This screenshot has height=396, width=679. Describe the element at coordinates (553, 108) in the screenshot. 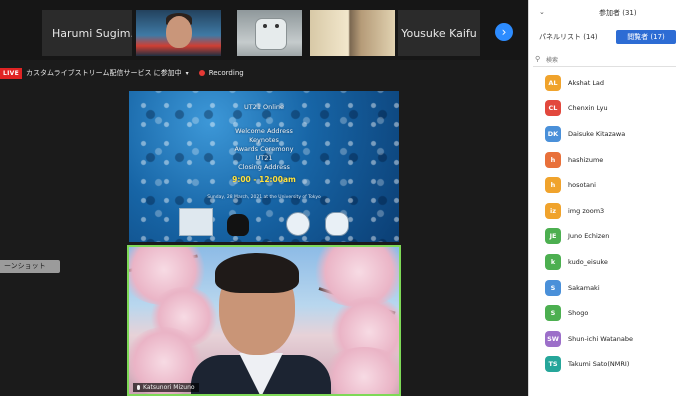

I see `avatar: CL` at that location.